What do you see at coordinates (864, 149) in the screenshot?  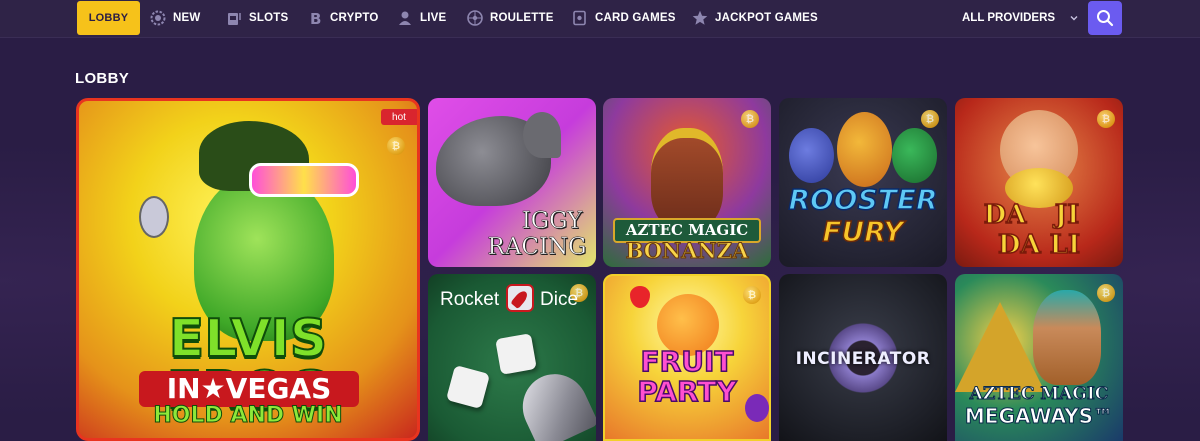 I see `rooster-center-artwork` at bounding box center [864, 149].